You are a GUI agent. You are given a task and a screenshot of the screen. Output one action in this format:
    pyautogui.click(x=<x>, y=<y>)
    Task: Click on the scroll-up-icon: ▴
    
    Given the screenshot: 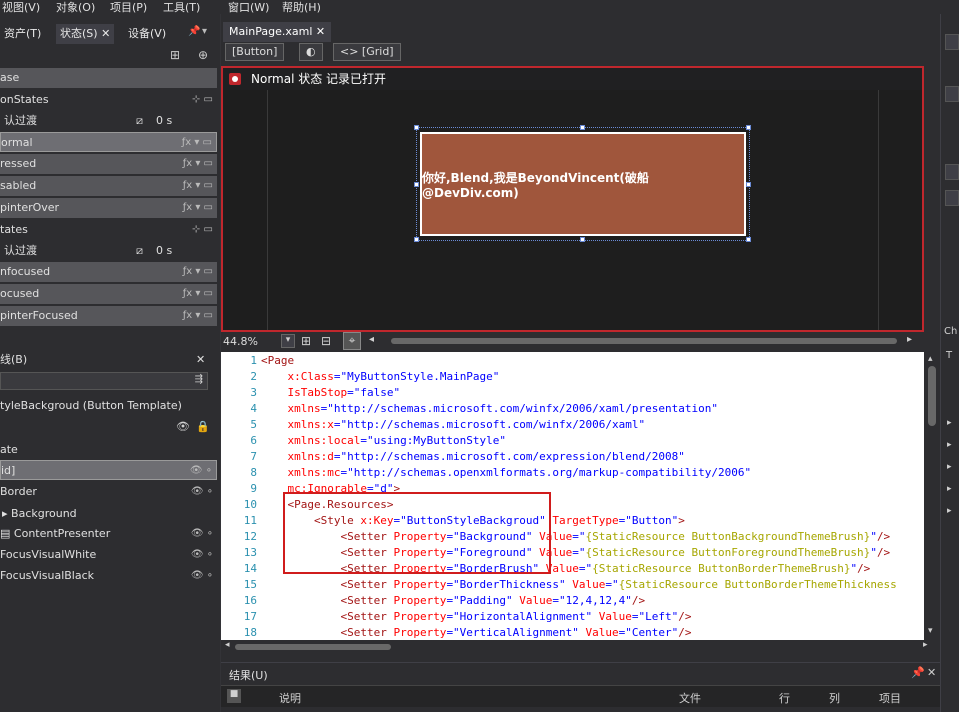 What is the action you would take?
    pyautogui.click(x=930, y=359)
    